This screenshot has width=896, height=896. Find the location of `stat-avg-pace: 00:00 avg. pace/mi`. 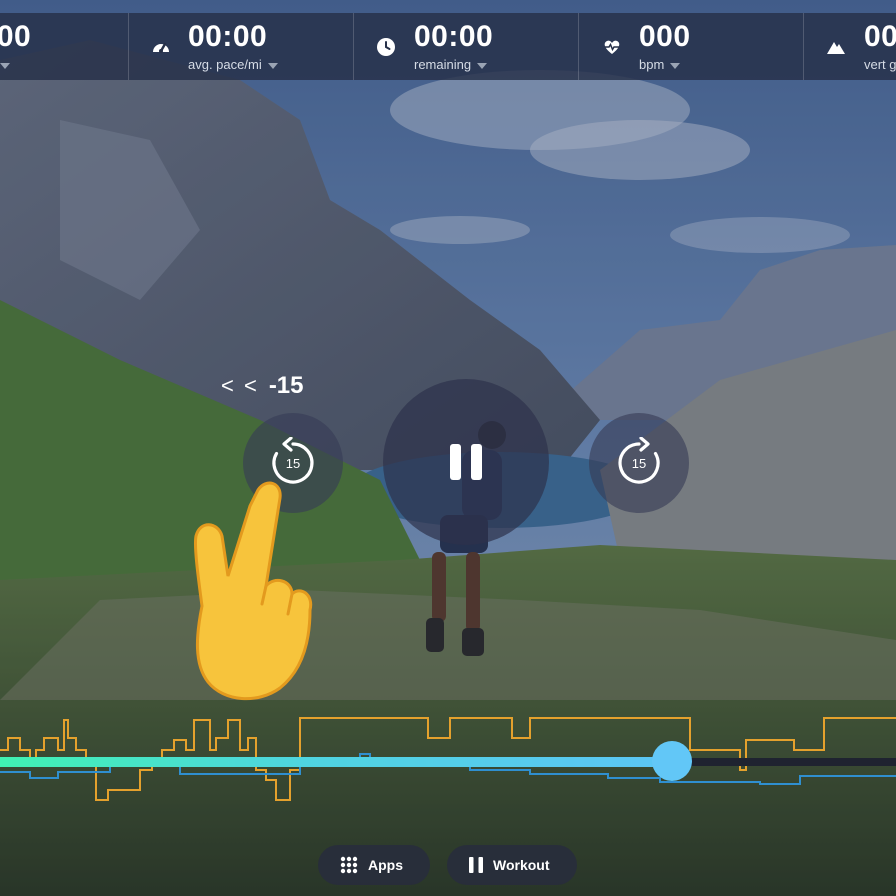

stat-avg-pace: 00:00 avg. pace/mi is located at coordinates (241, 46).